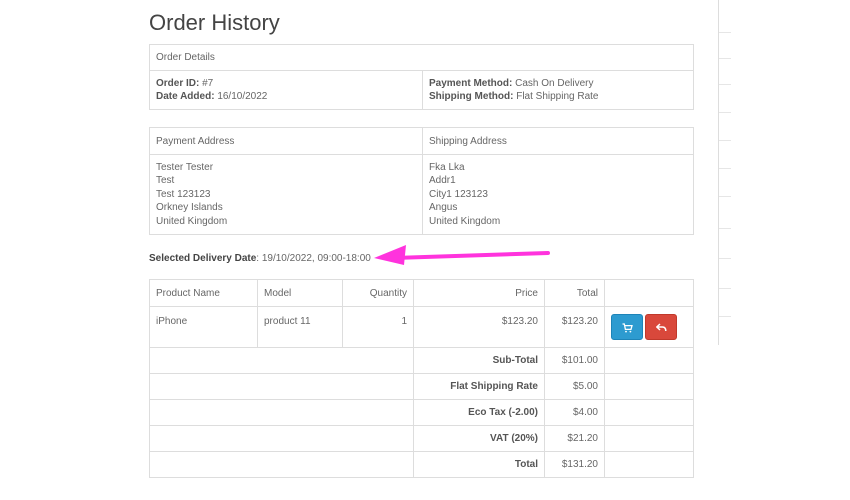 This screenshot has height=500, width=850. Describe the element at coordinates (378, 293) in the screenshot. I see `column-header-quantity: Quantity` at that location.